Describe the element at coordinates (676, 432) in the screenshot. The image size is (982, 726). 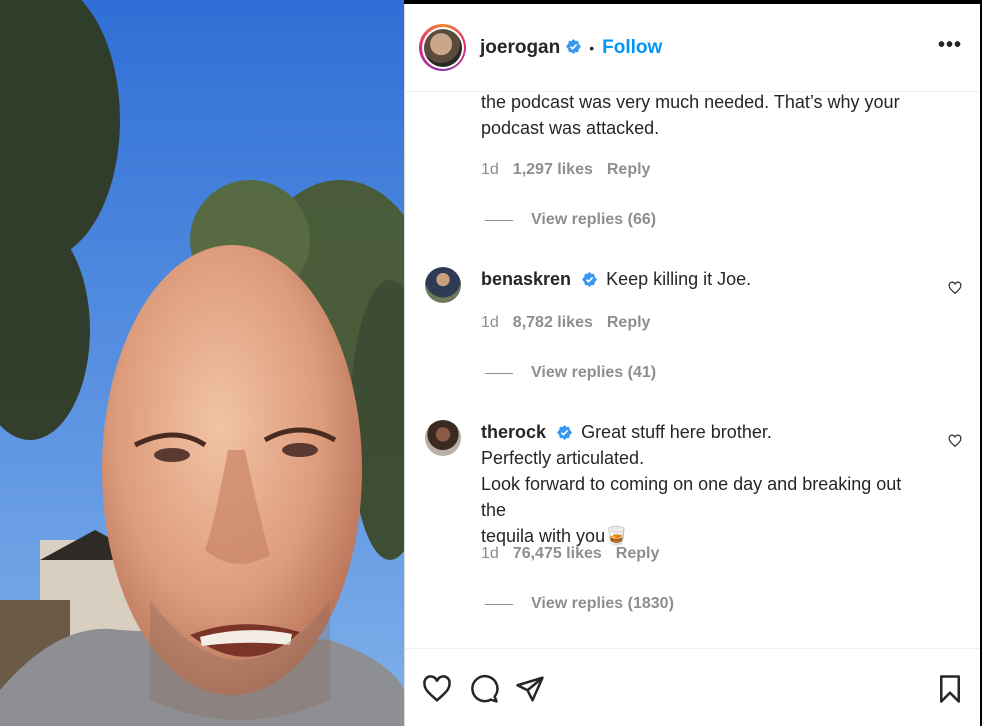
I see `comment-text-line: Great stuff here brother.` at that location.